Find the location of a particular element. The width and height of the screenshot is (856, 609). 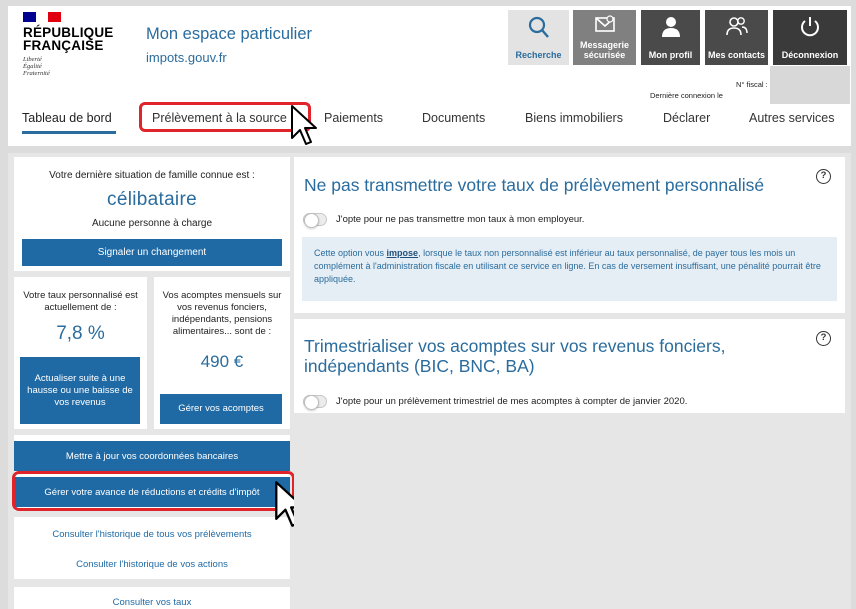

contacts-icon is located at coordinates (736, 26).